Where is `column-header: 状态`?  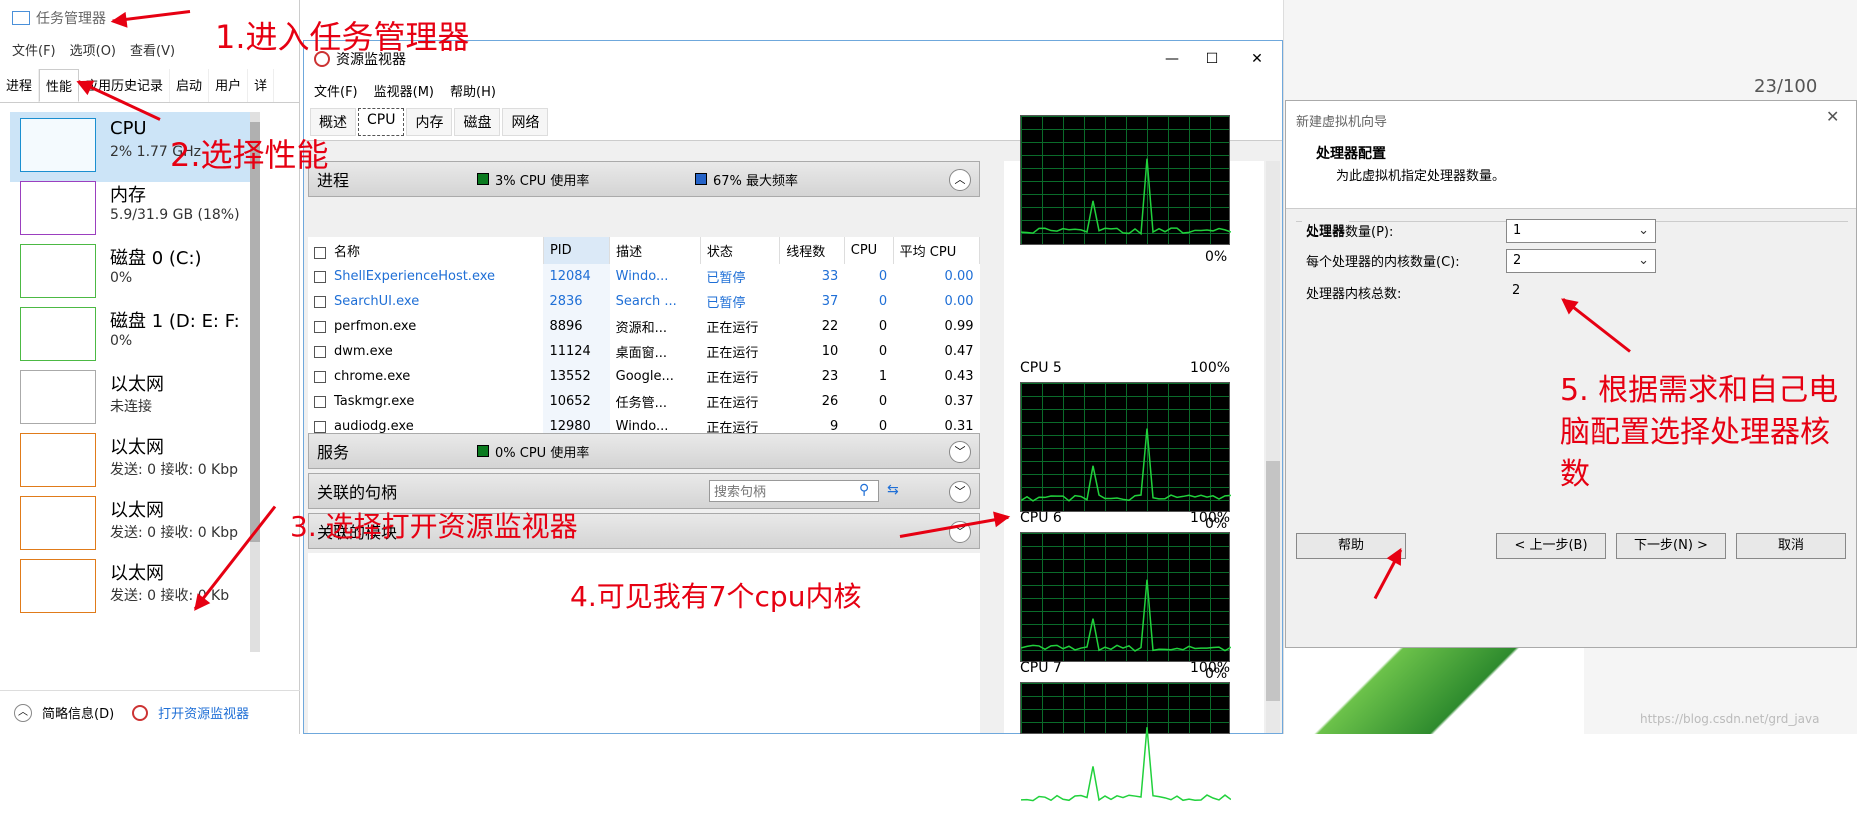 column-header: 状态 is located at coordinates (739, 250).